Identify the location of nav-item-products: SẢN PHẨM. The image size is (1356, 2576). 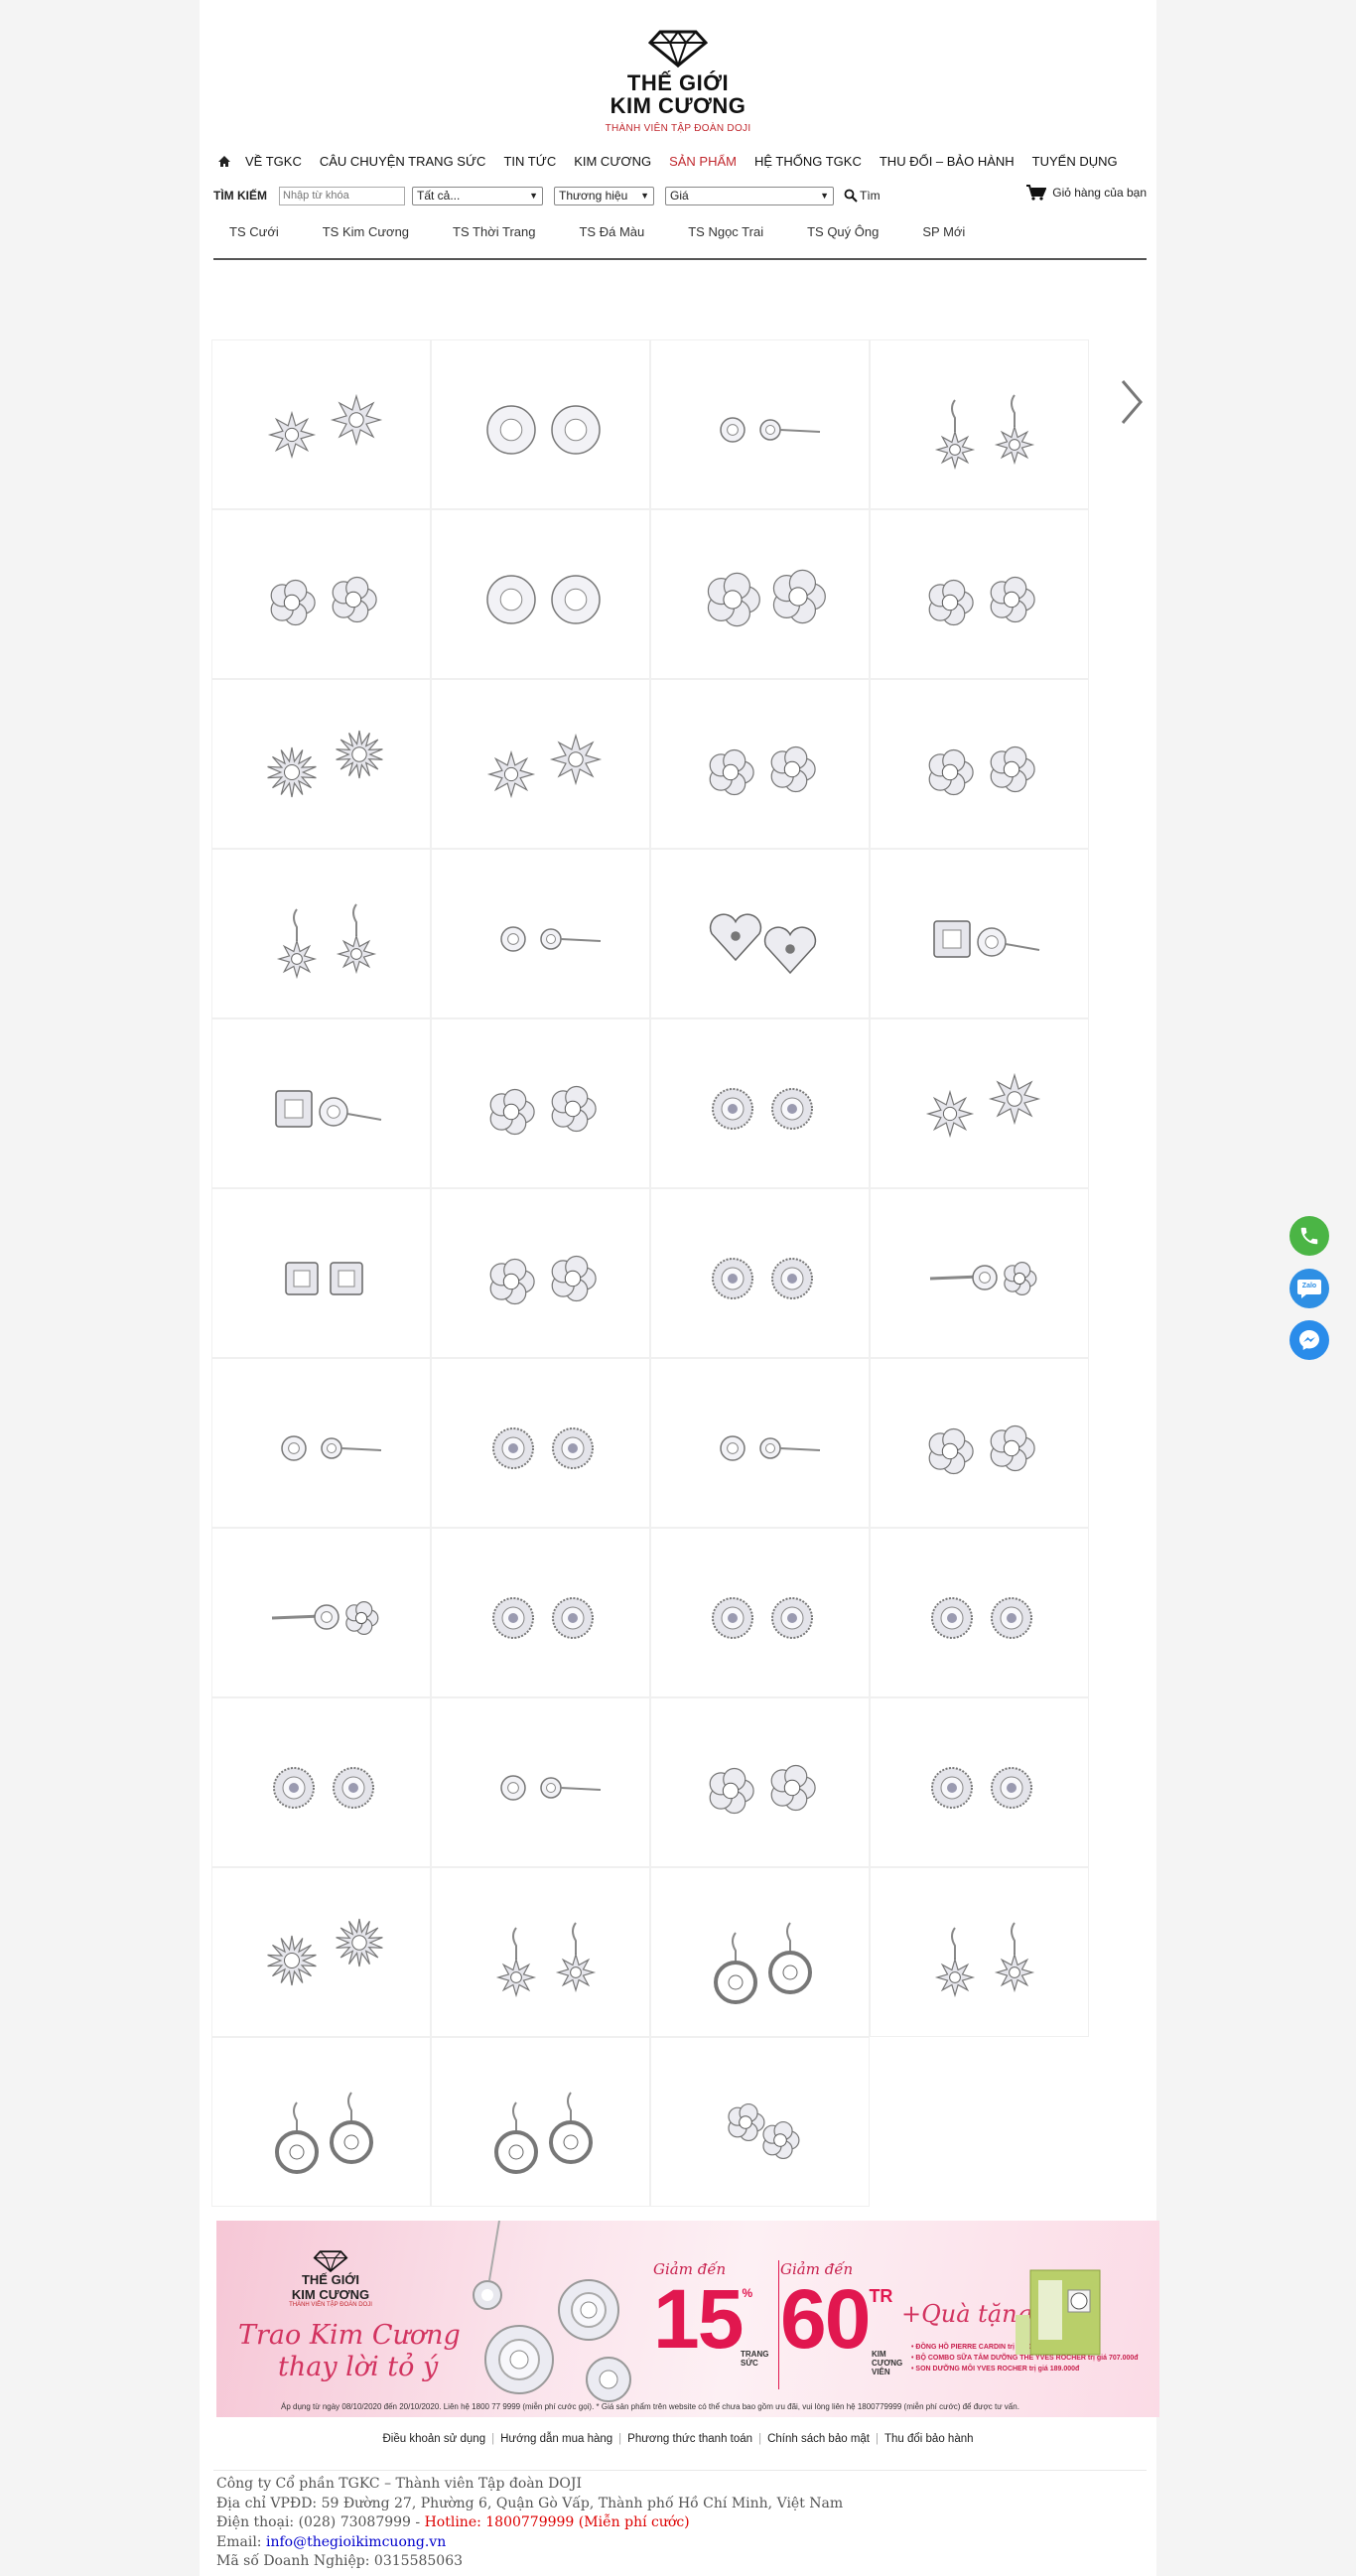
(703, 161).